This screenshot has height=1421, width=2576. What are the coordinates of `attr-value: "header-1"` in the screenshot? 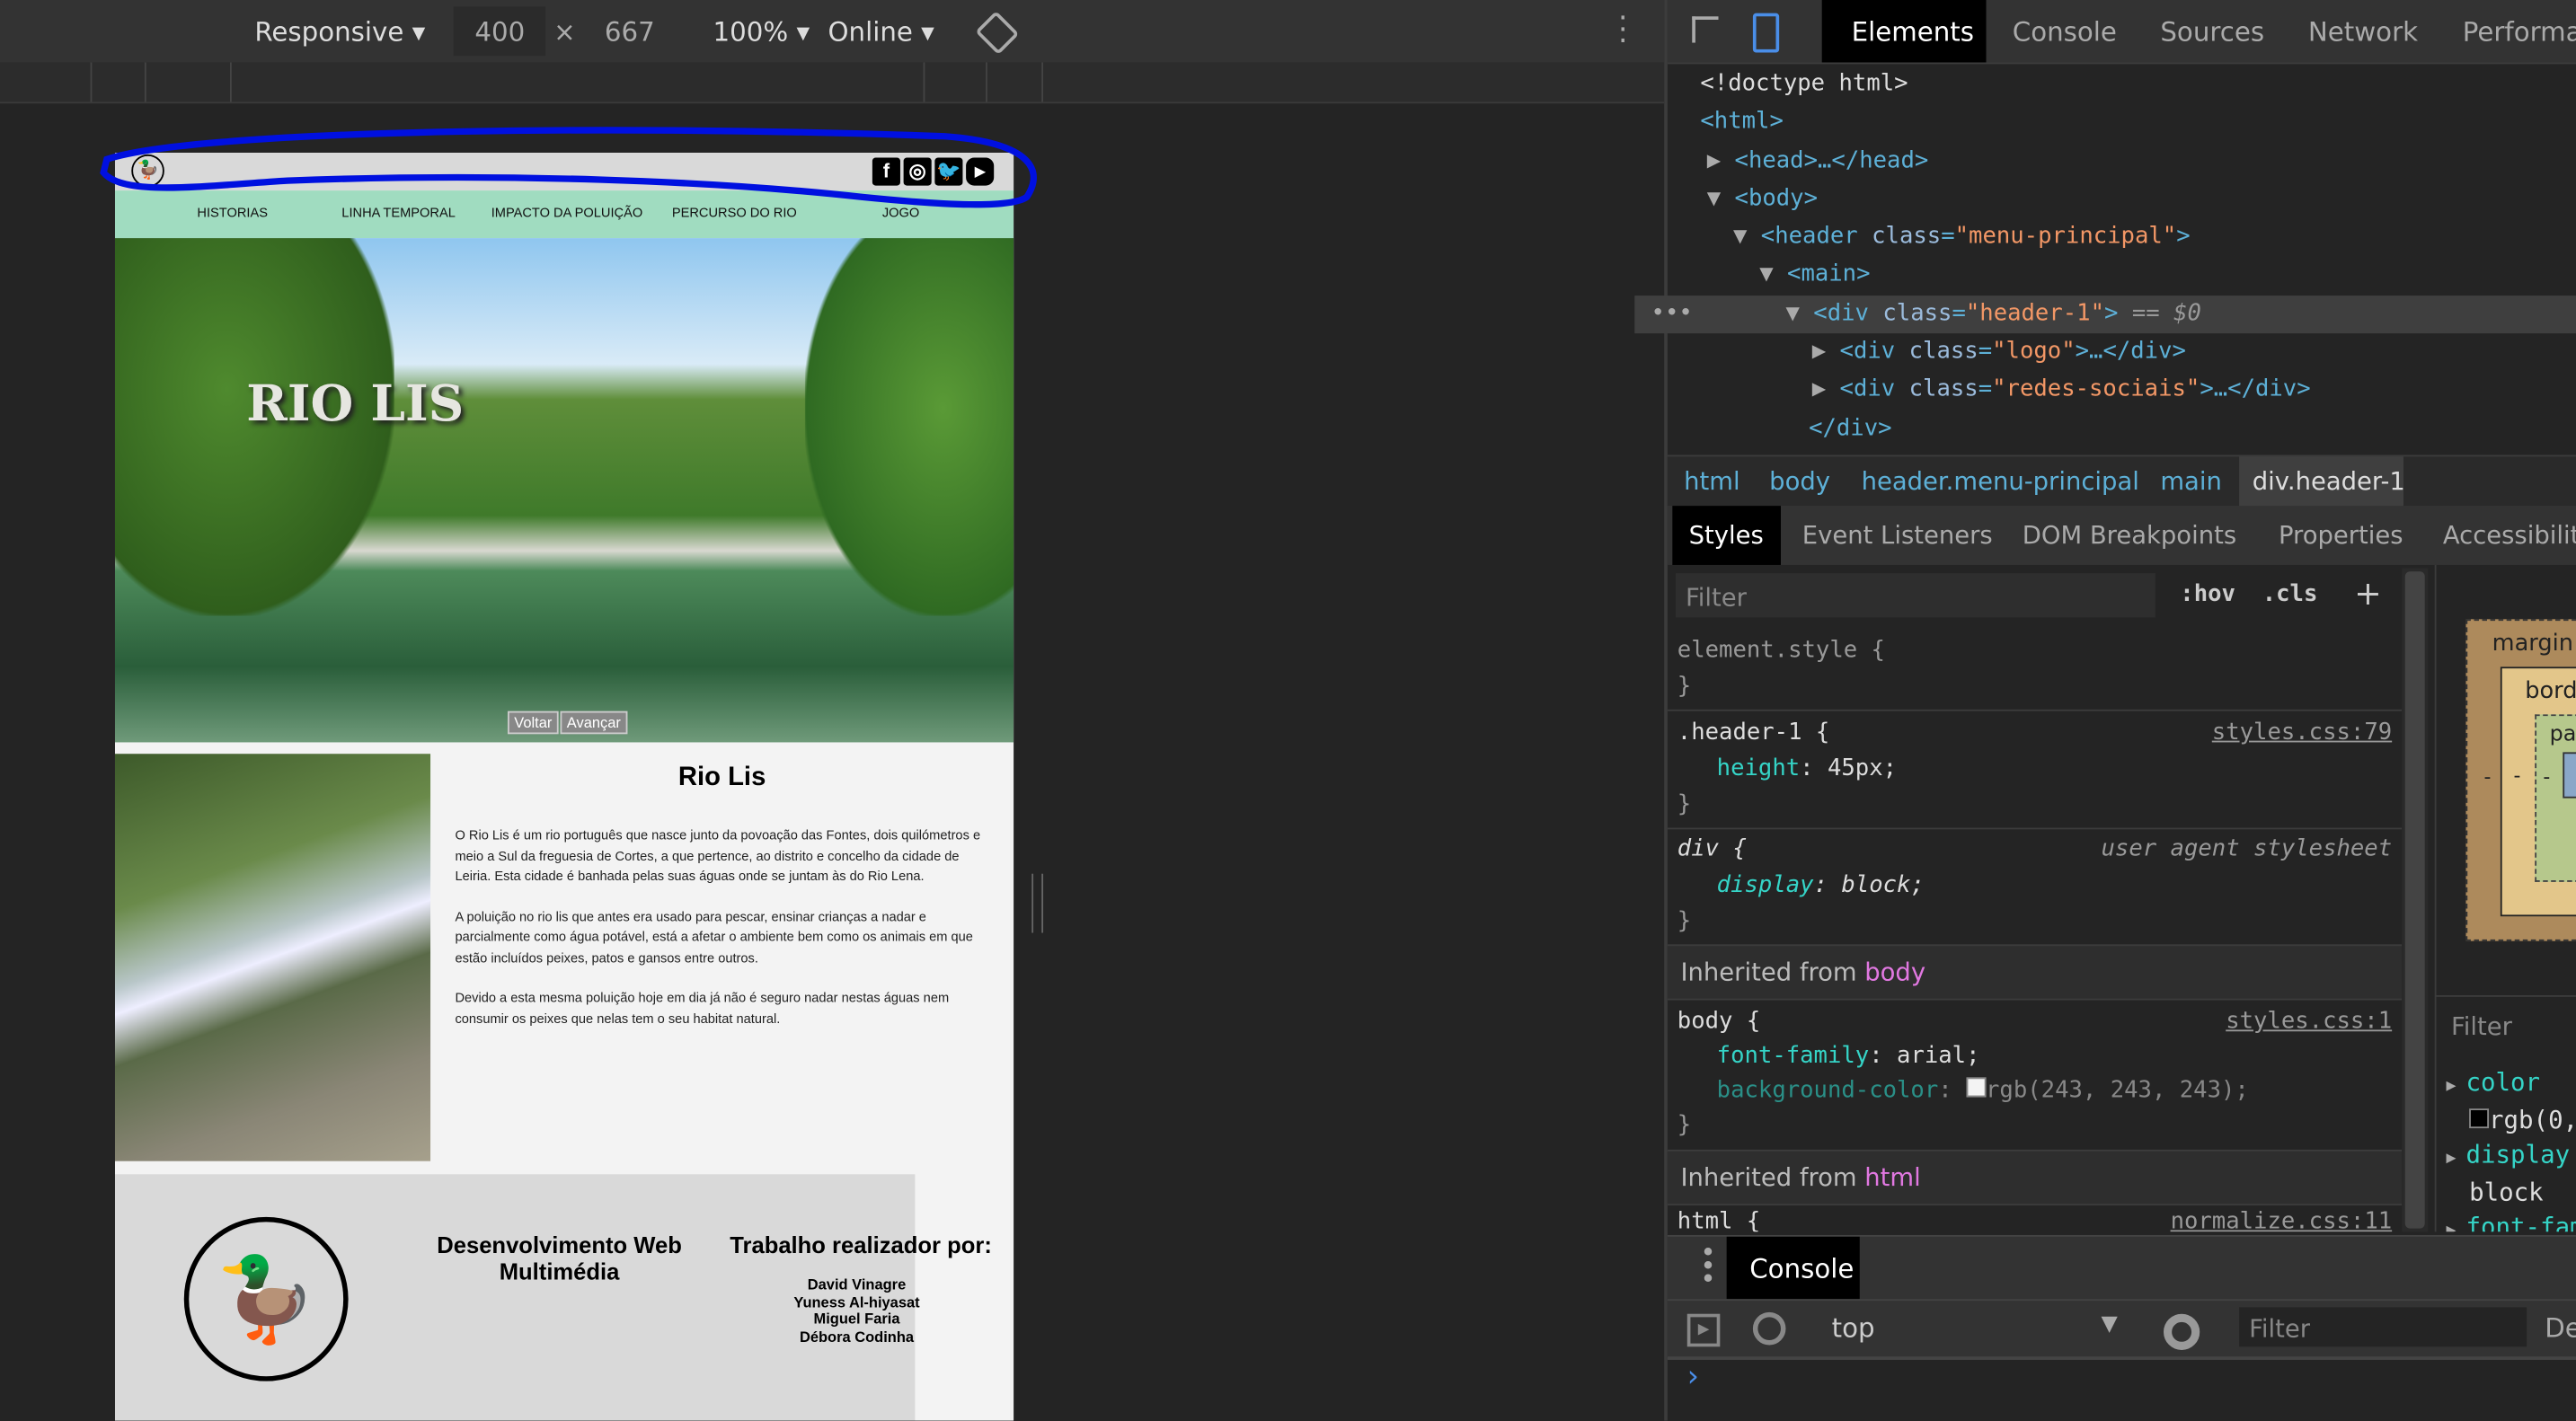 It's located at (2035, 313).